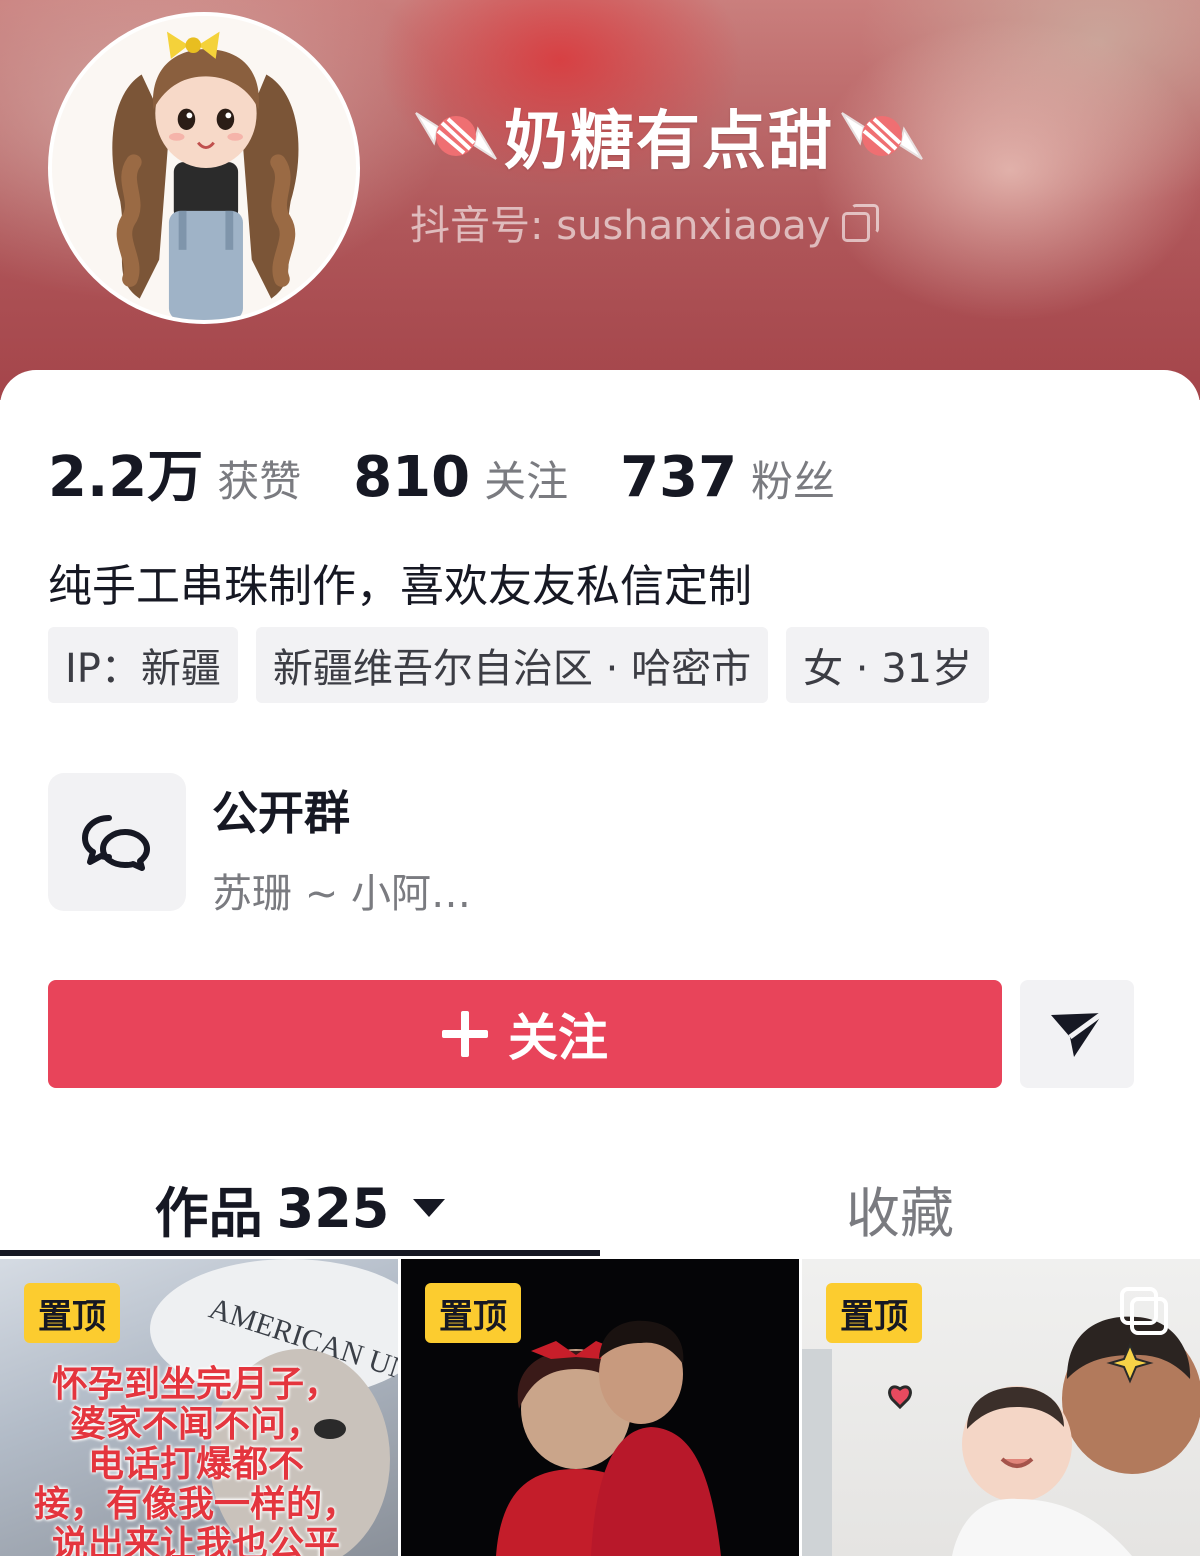 This screenshot has height=1556, width=1200. I want to click on follow-button: 关注, so click(525, 1034).